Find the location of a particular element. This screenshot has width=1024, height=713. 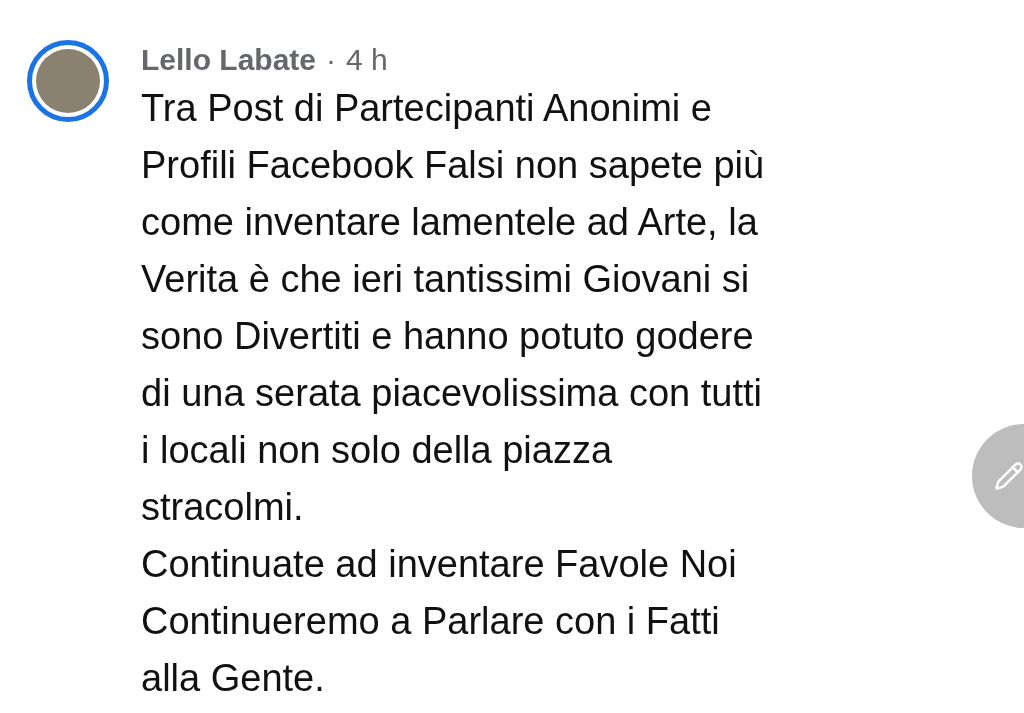

post-time: 4 h is located at coordinates (367, 60).